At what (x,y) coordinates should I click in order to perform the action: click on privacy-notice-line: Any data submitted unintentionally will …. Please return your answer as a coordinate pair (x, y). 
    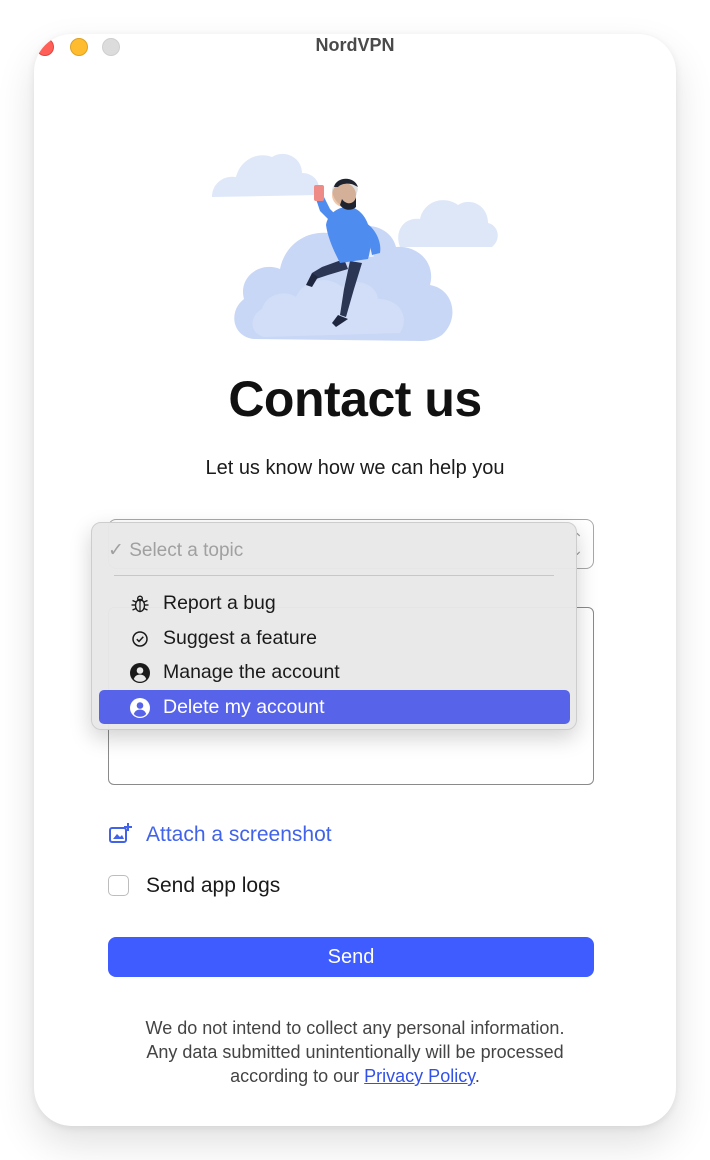
    Looking at the image, I should click on (355, 1052).